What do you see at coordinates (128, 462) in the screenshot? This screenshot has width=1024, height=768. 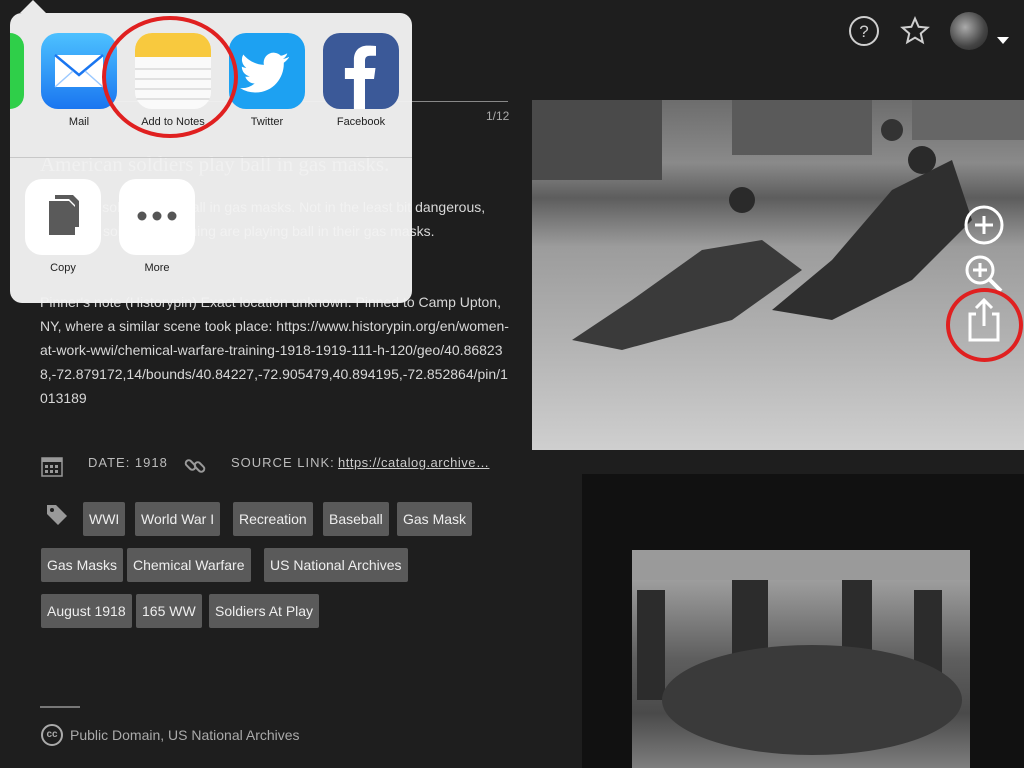 I see `item-date: DATE: 1918` at bounding box center [128, 462].